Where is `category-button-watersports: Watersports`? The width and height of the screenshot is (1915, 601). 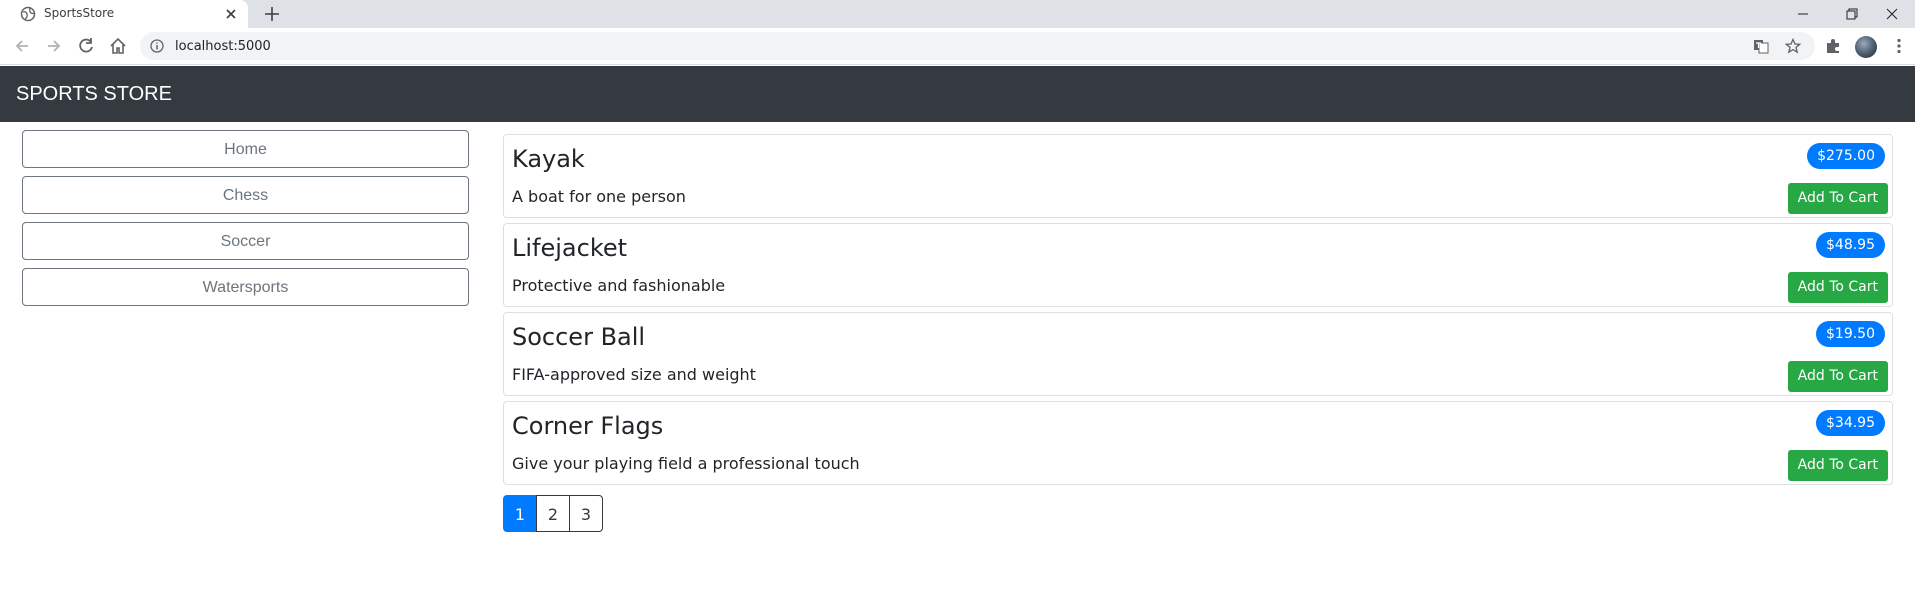 category-button-watersports: Watersports is located at coordinates (245, 287).